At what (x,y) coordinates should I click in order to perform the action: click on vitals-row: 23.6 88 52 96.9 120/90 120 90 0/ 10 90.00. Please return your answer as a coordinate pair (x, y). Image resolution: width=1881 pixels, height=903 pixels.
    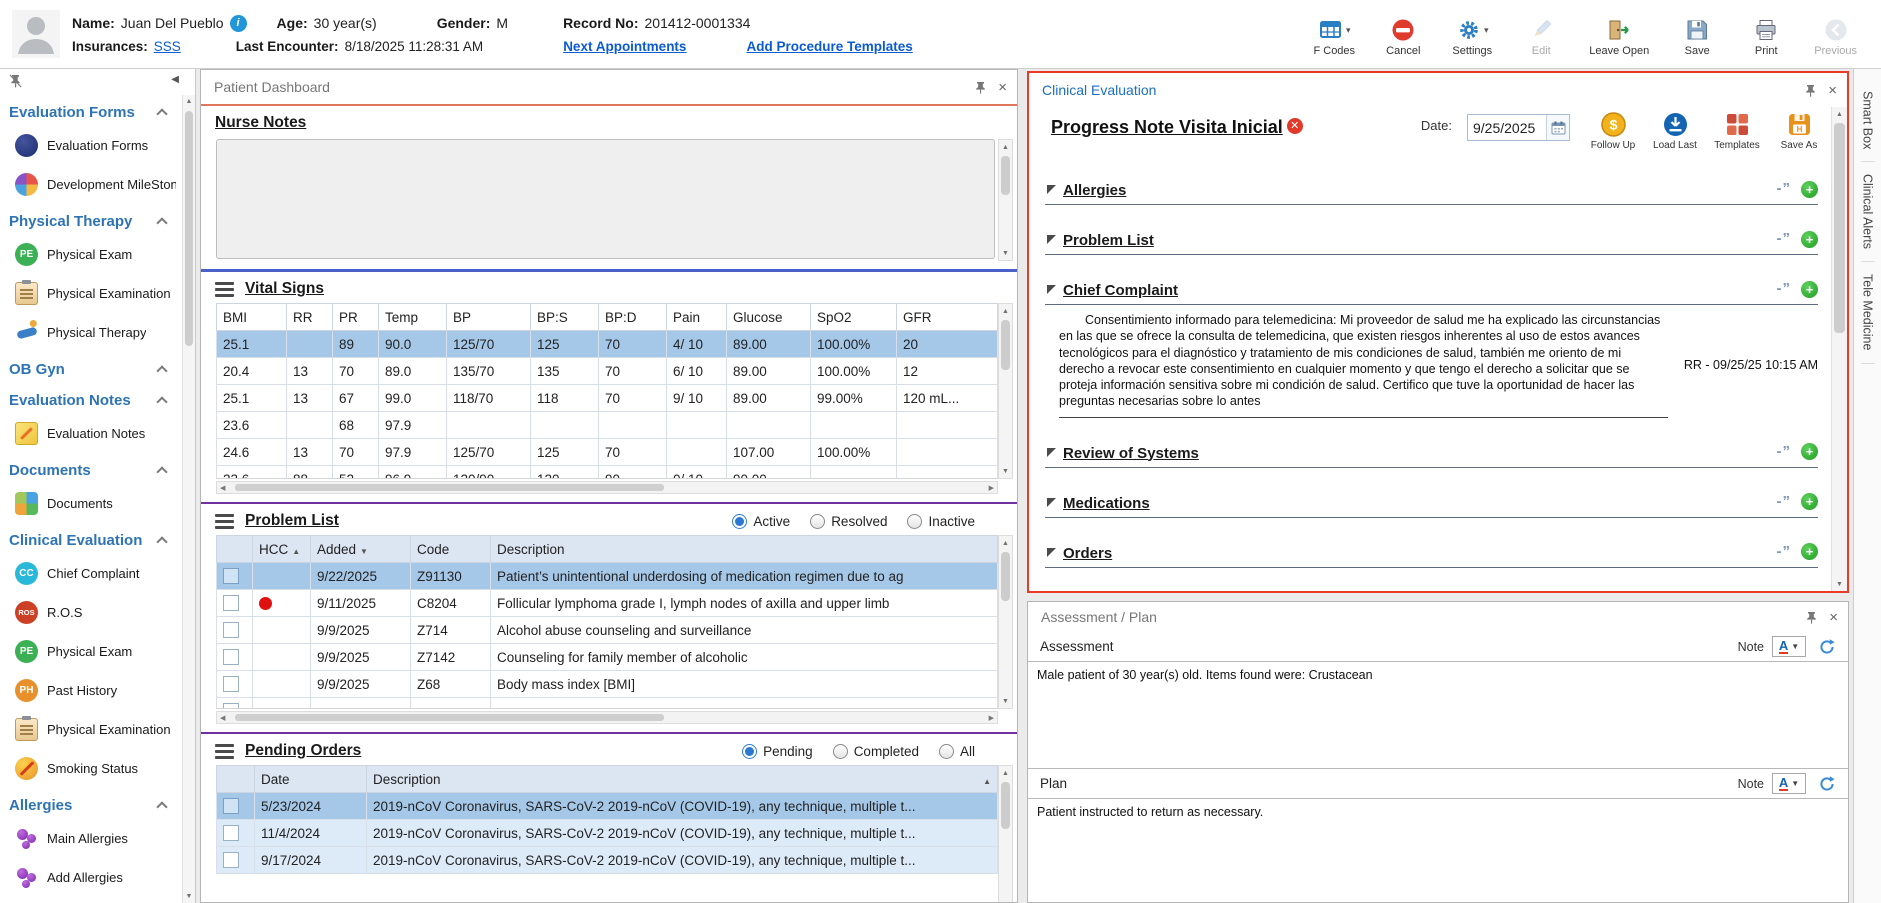
    Looking at the image, I should click on (607, 471).